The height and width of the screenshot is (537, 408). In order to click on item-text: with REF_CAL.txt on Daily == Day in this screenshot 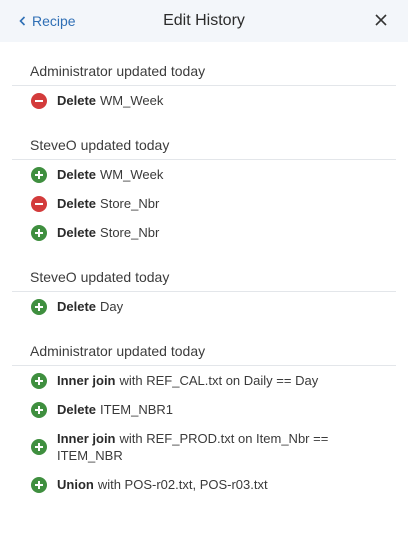, I will do `click(219, 380)`.